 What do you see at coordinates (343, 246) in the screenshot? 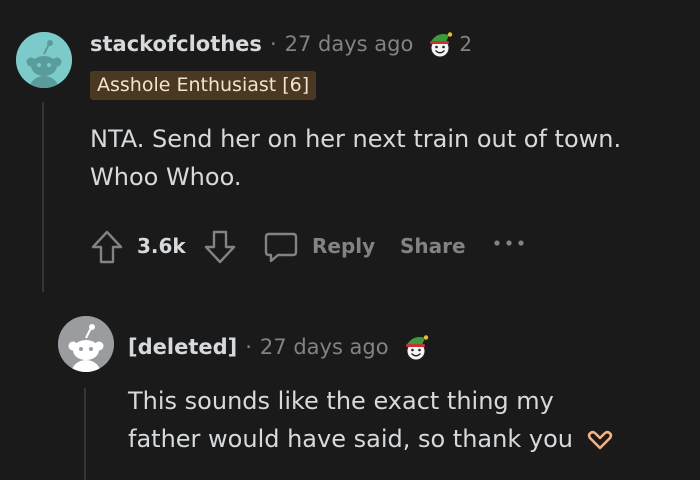
I see `reply-button: Reply` at bounding box center [343, 246].